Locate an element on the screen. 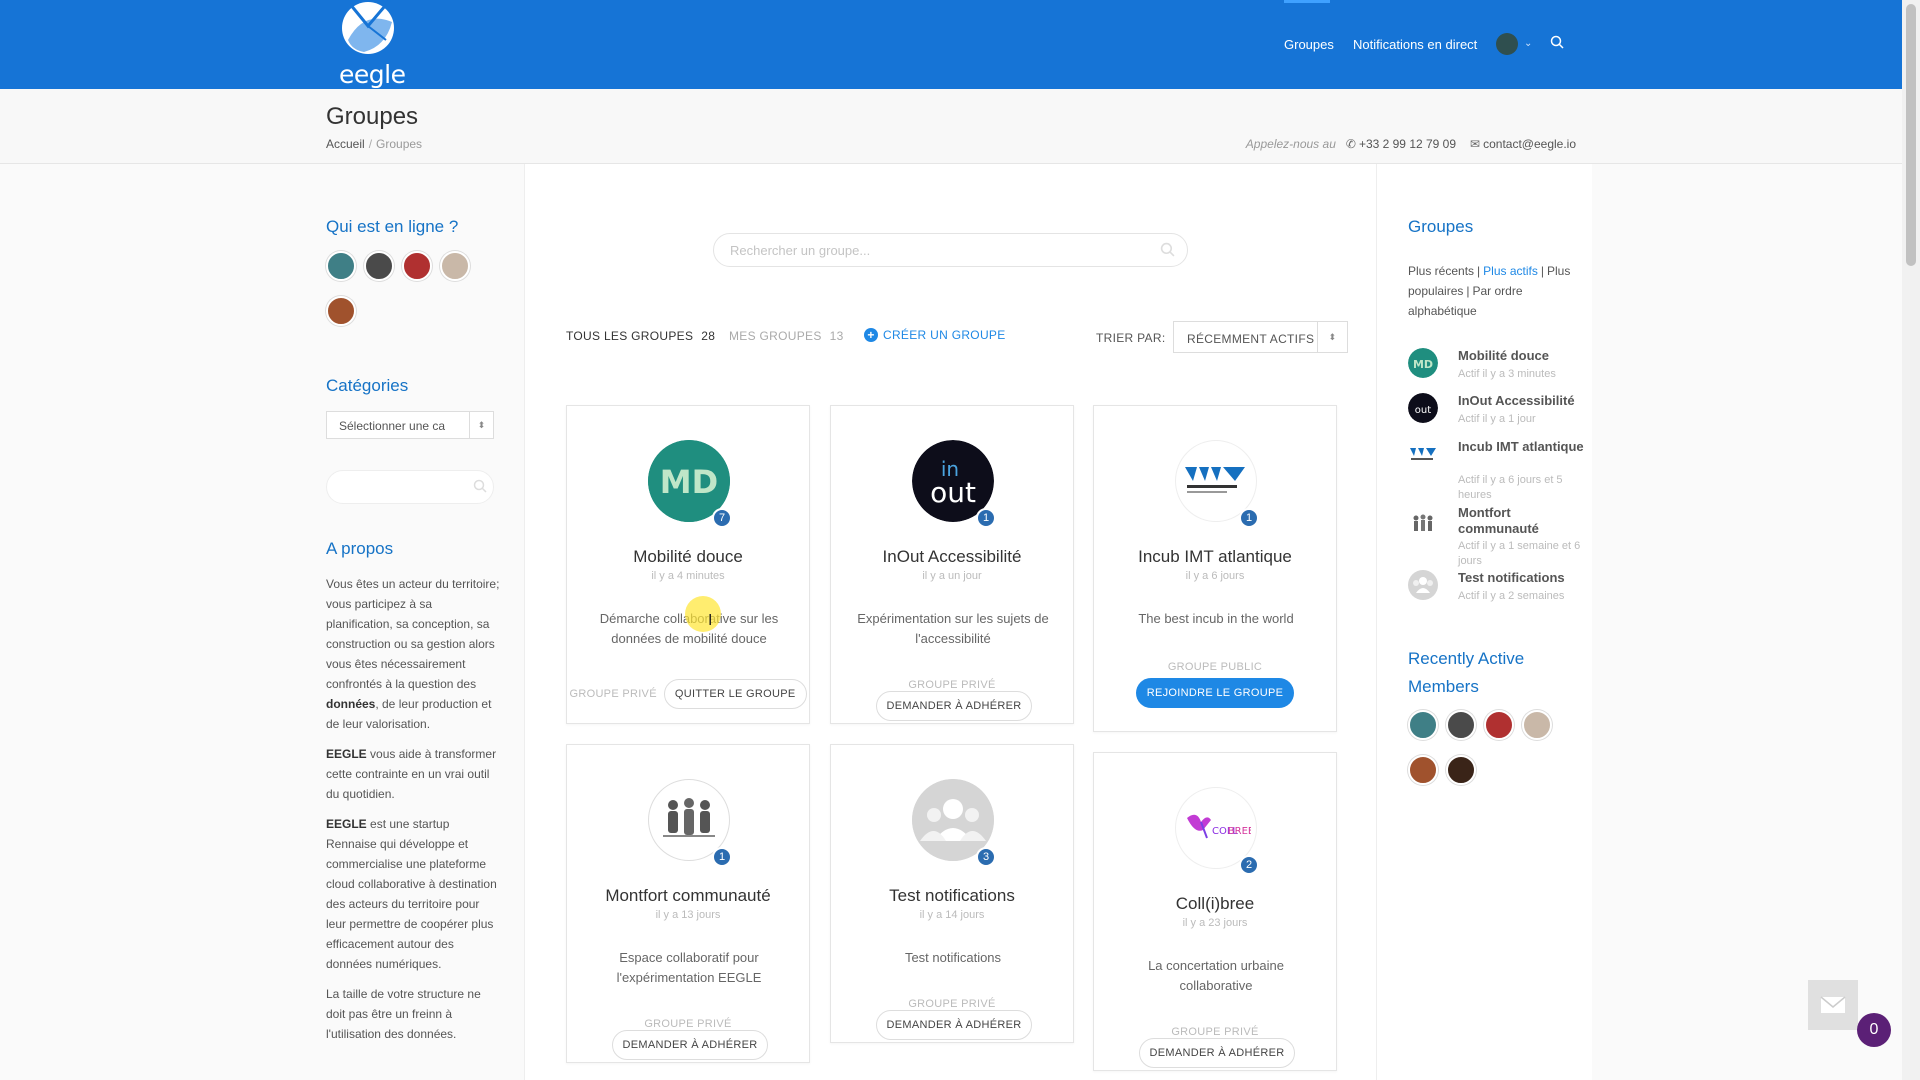 This screenshot has width=1920, height=1080. nav-groupes: Groupes is located at coordinates (1309, 44).